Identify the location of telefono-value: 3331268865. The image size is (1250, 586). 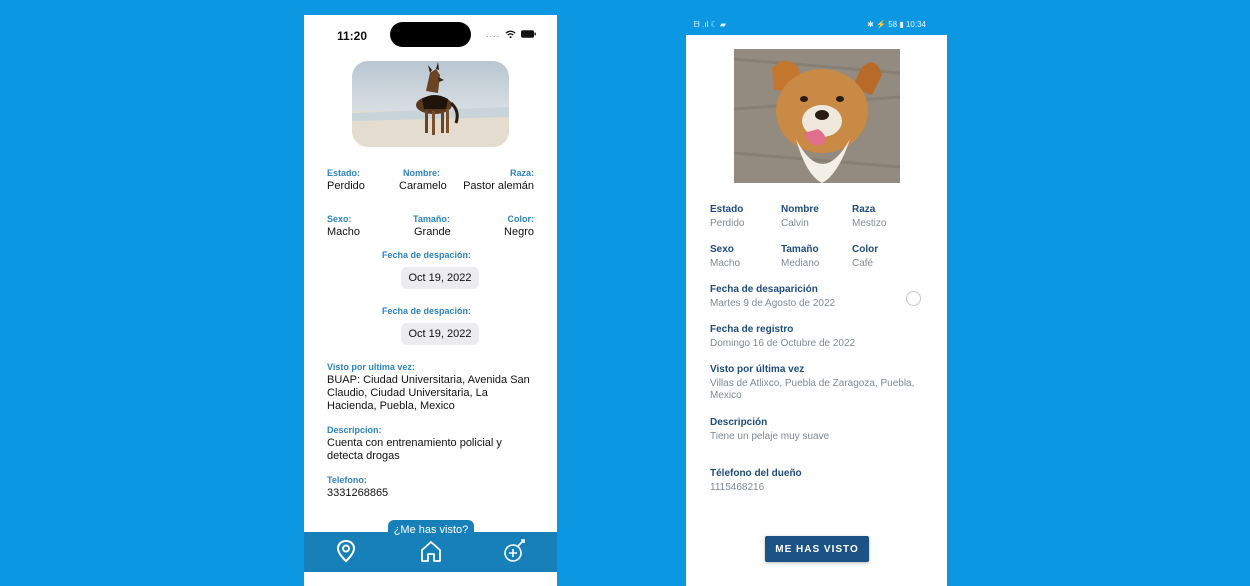
(358, 493).